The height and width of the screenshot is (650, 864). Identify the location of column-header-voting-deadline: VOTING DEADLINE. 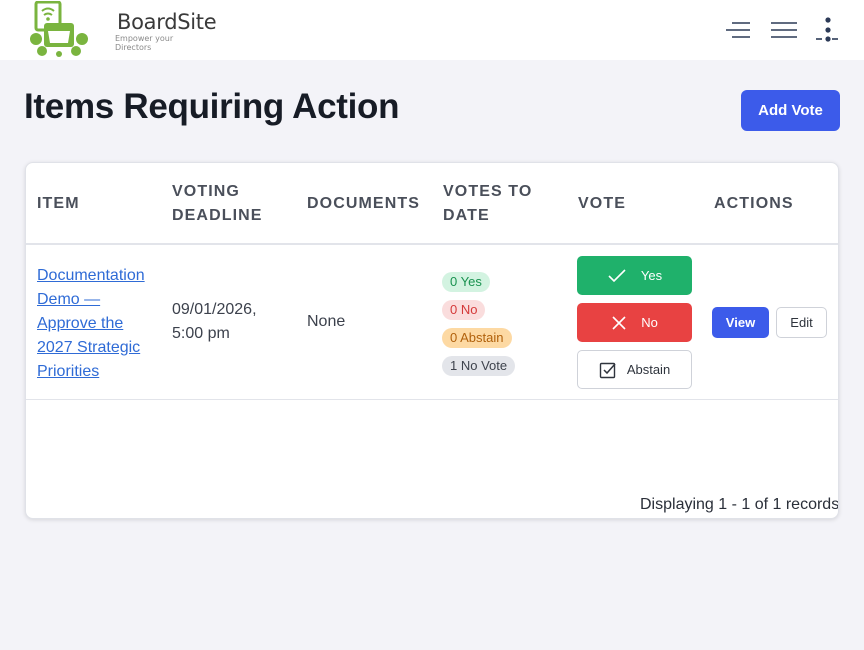
(217, 204).